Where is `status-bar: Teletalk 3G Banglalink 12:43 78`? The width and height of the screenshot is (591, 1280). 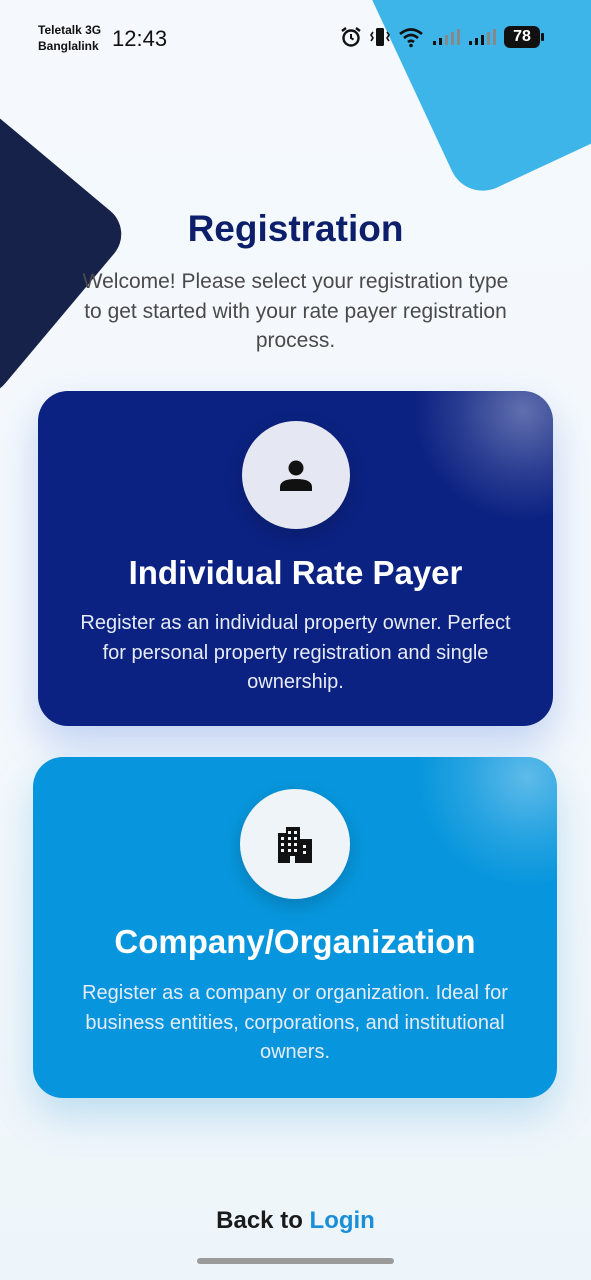 status-bar: Teletalk 3G Banglalink 12:43 78 is located at coordinates (295, 31).